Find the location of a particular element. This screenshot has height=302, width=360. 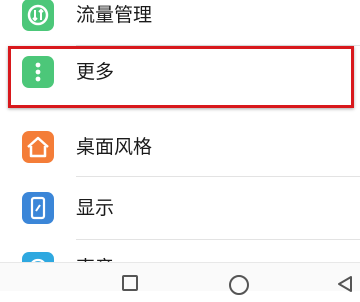

home-style-icon is located at coordinates (38, 147).